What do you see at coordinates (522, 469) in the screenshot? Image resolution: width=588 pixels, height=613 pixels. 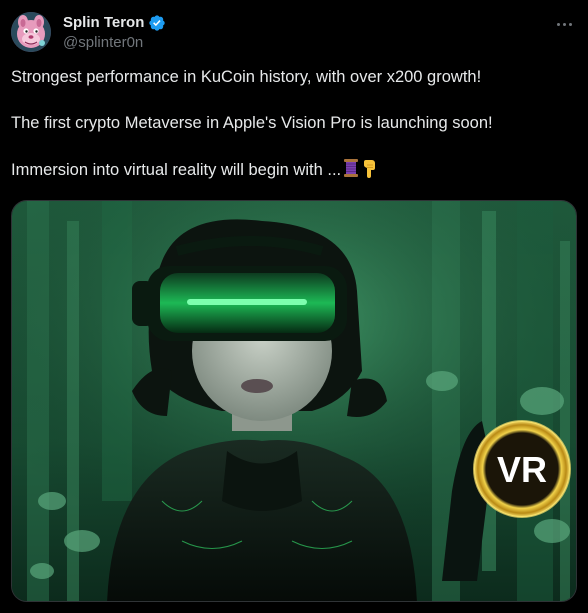 I see `vr-badge-text: VR` at bounding box center [522, 469].